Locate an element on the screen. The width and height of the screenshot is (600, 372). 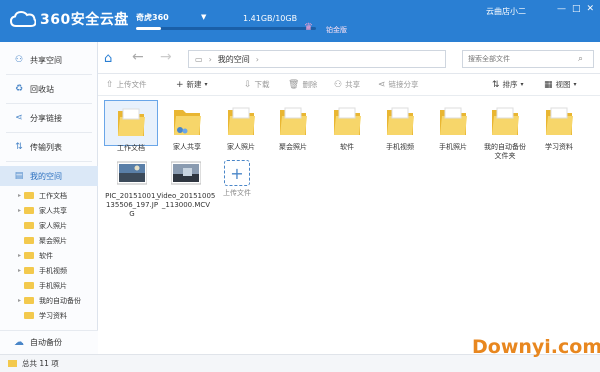
account-name: 云曲店小二 is located at coordinates (506, 11).